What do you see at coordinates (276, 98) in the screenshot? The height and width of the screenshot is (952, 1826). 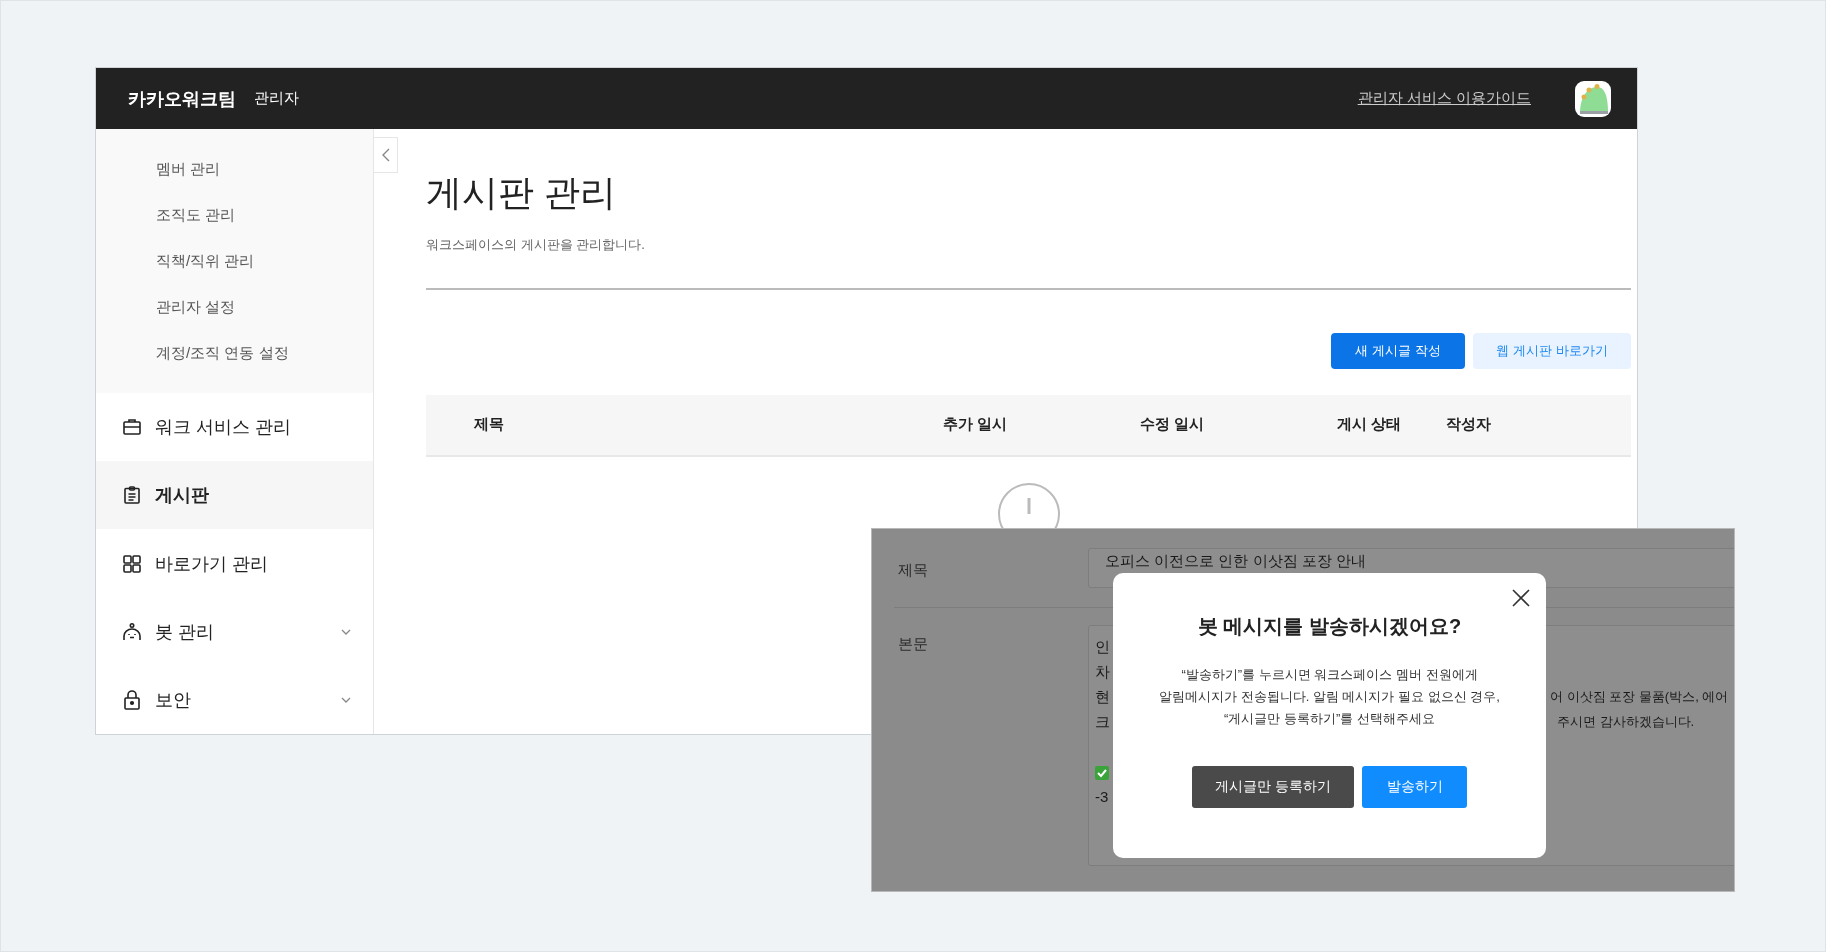 I see `role-label: 관리자` at bounding box center [276, 98].